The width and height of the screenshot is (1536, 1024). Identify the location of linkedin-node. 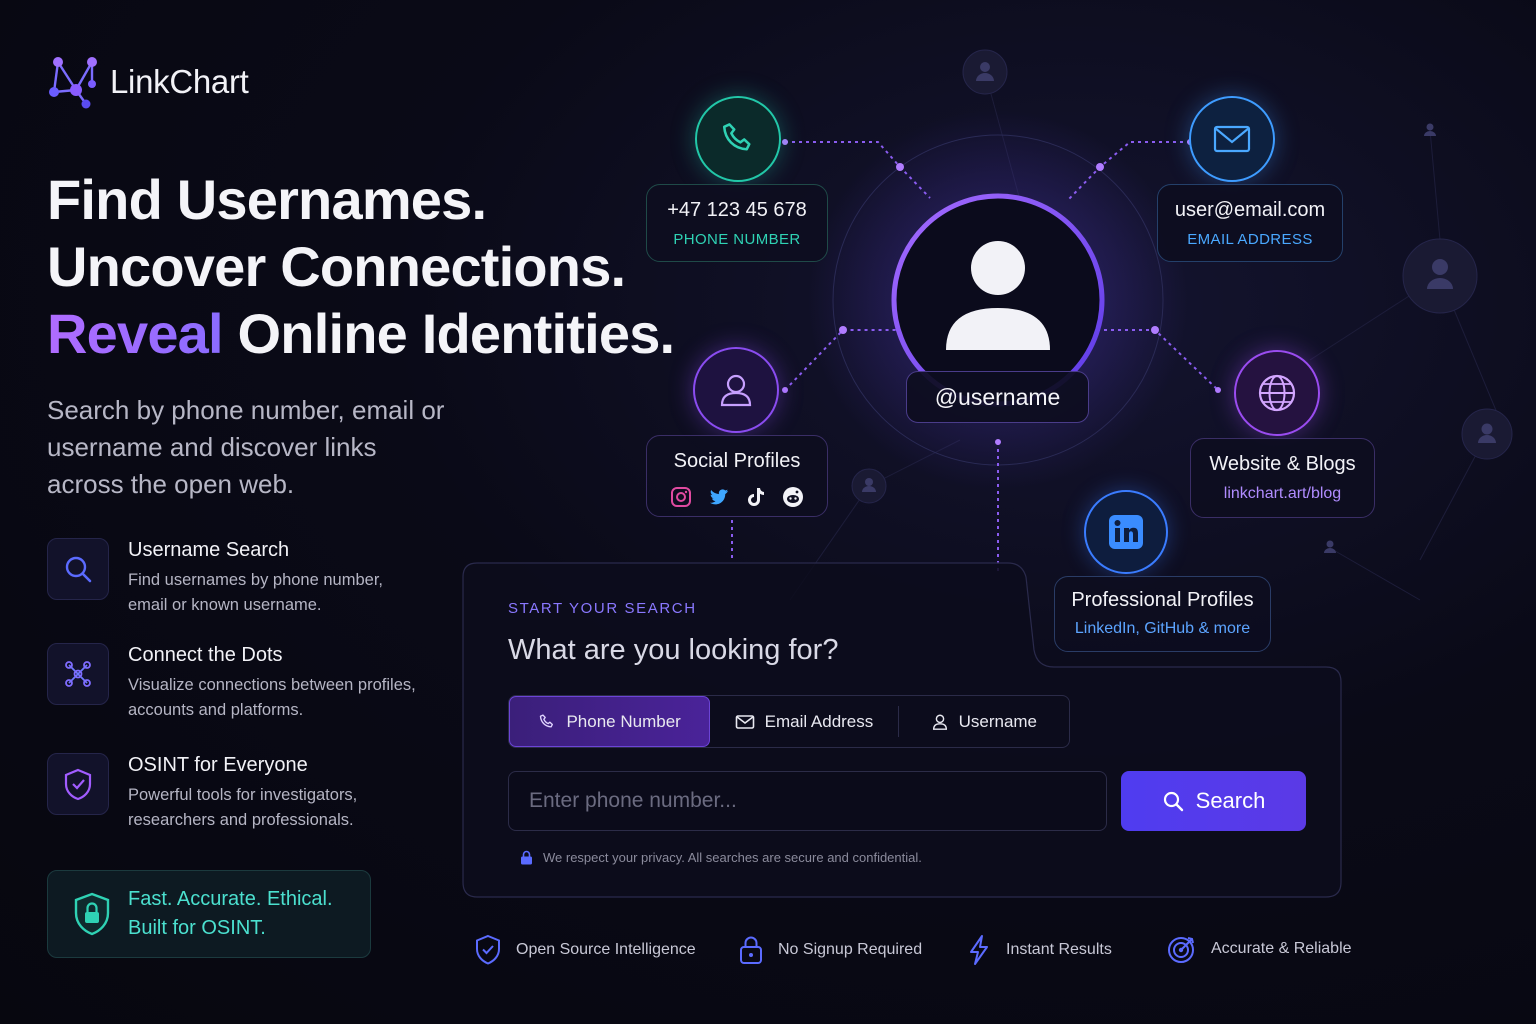
(1126, 532).